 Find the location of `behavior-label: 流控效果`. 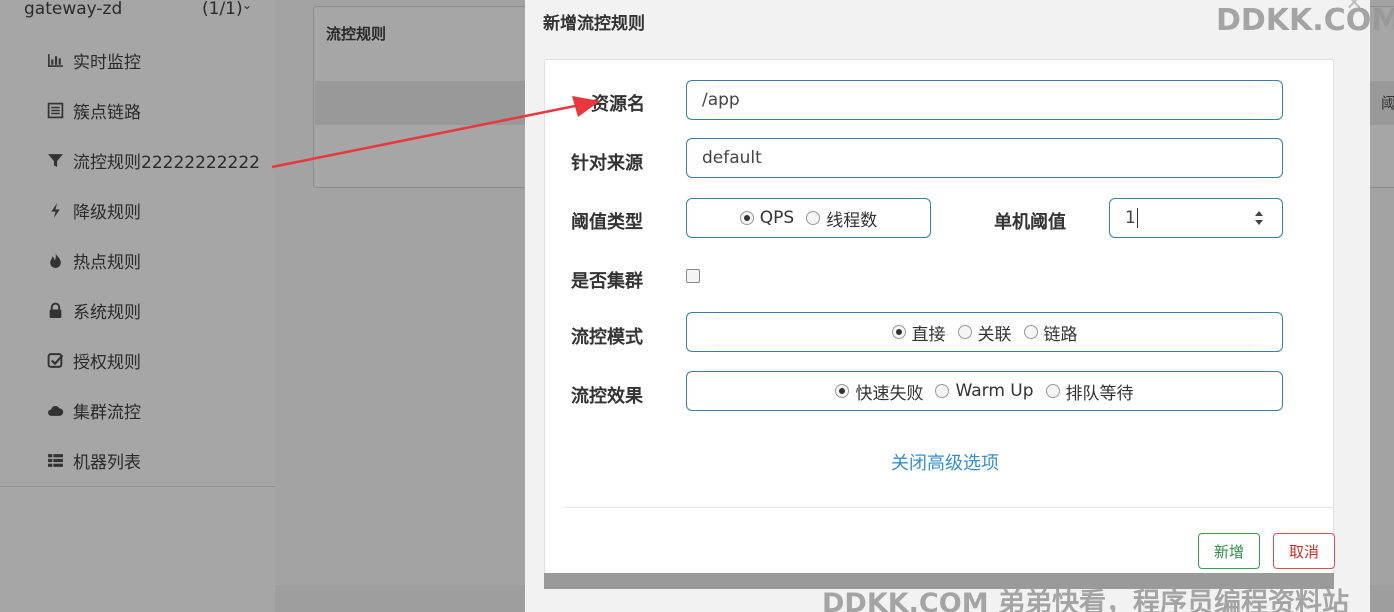

behavior-label: 流控效果 is located at coordinates (607, 396).